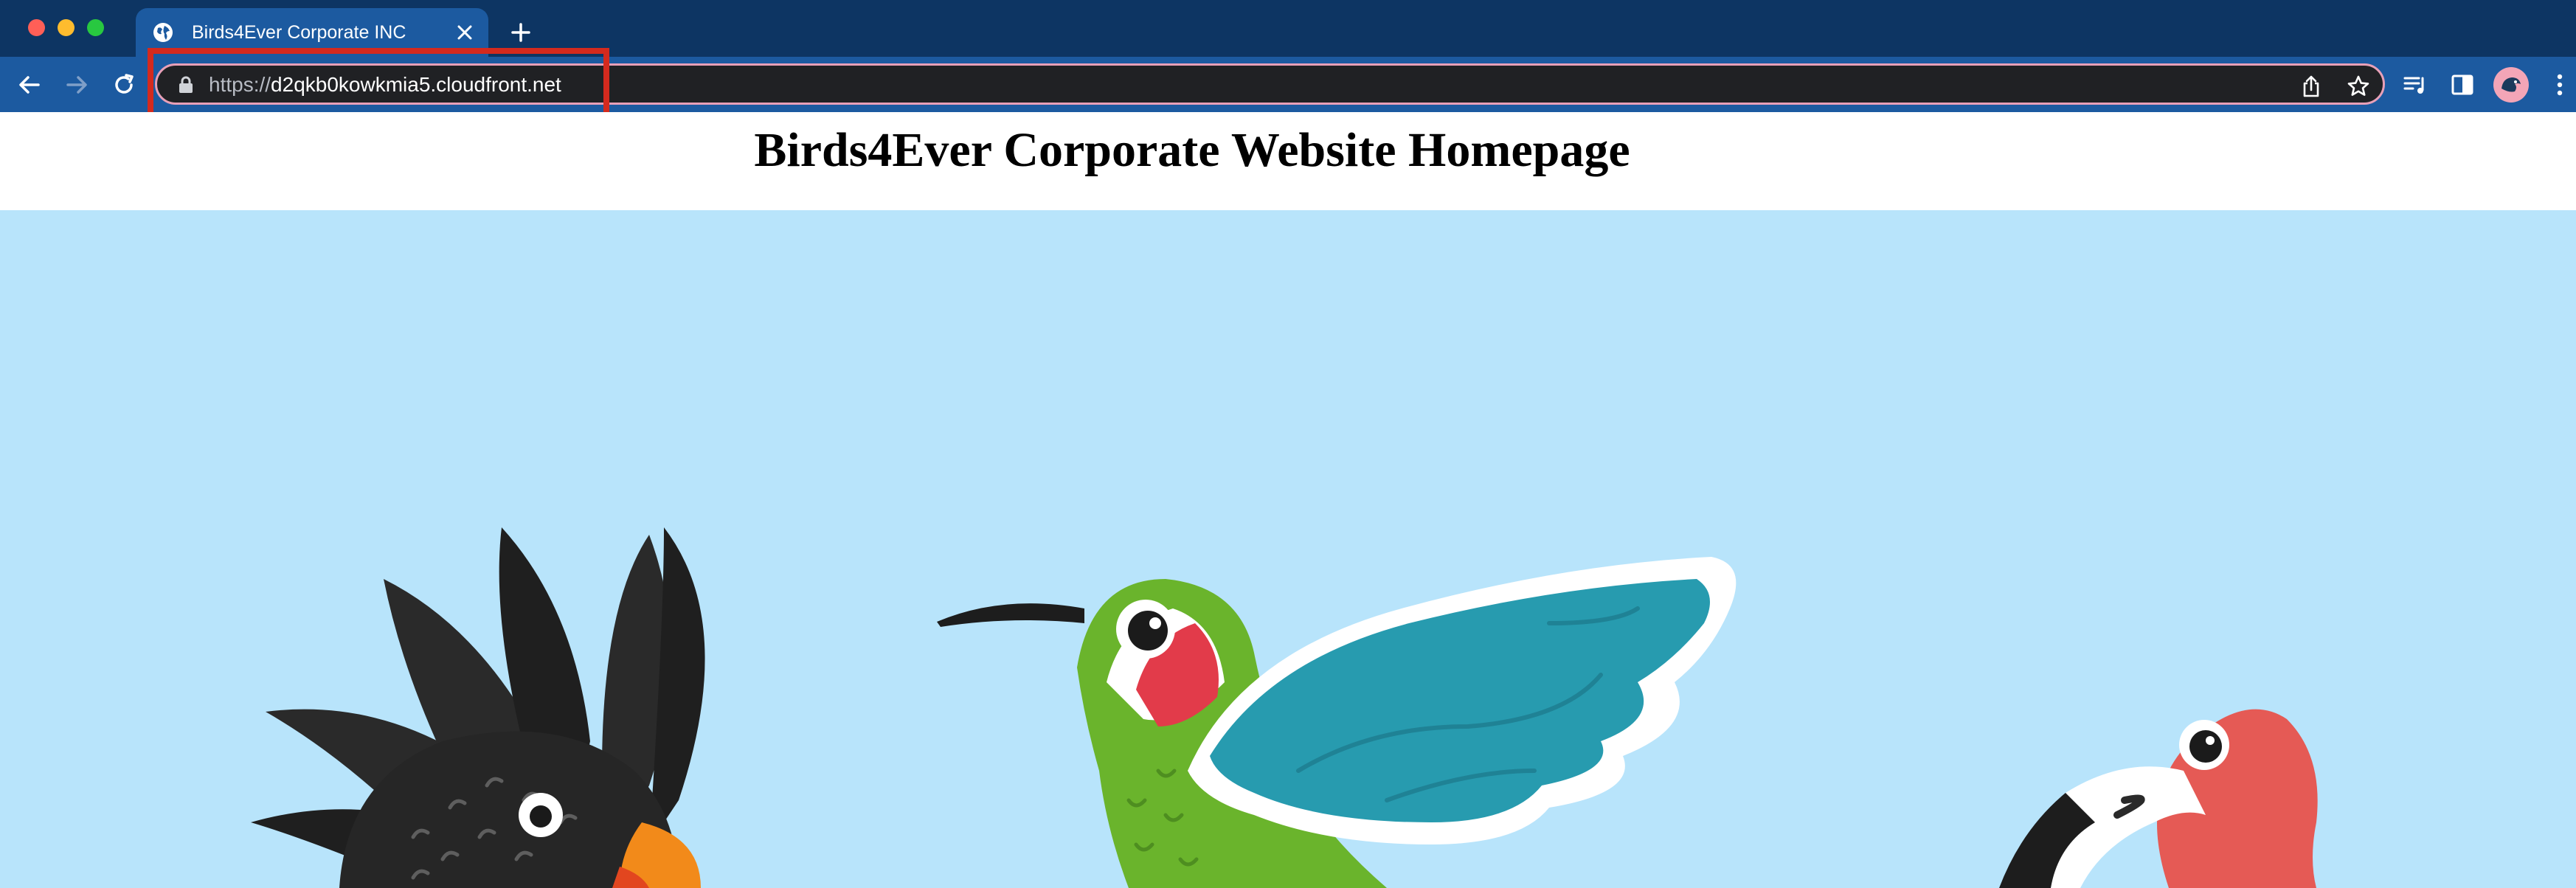 The image size is (2576, 888). I want to click on forward-button, so click(76, 85).